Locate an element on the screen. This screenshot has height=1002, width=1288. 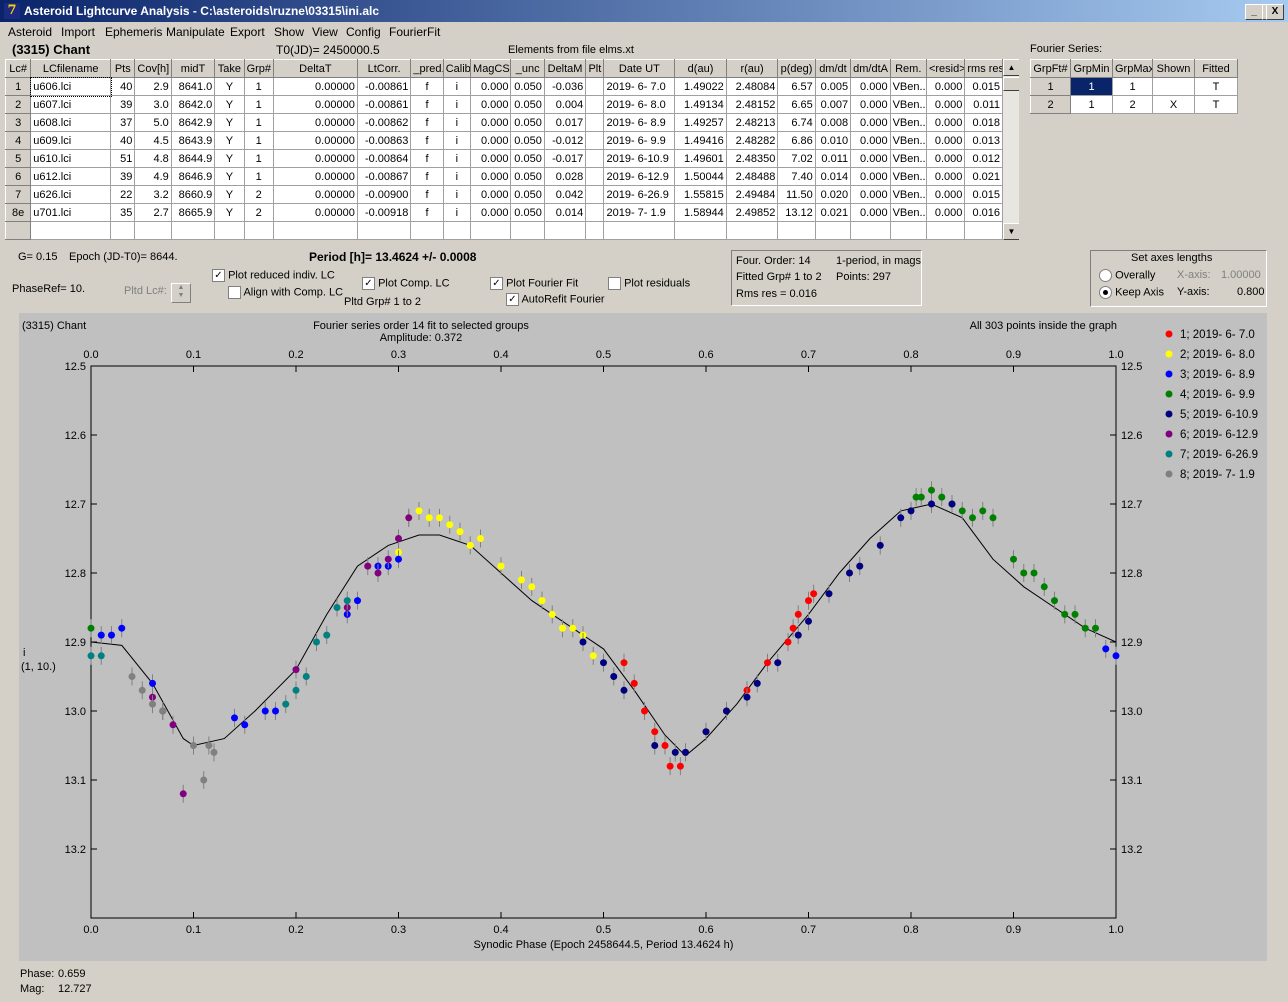
menu-view: View is located at coordinates (325, 32).